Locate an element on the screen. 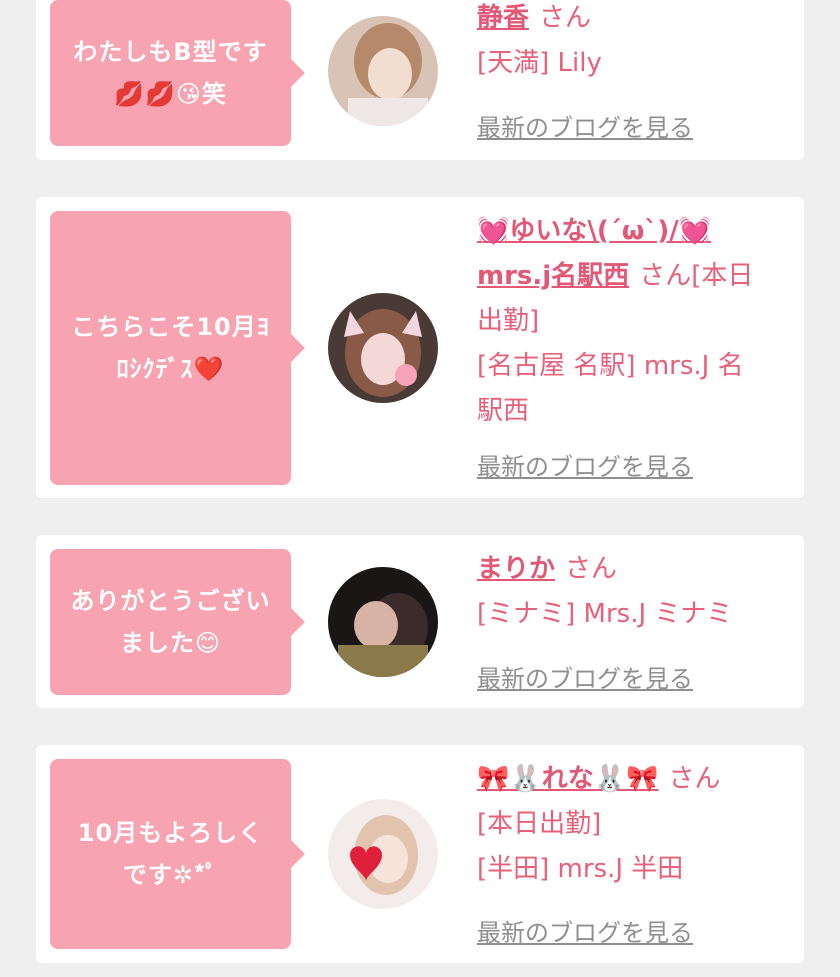 This screenshot has height=977, width=840. sender-info: まりか さん [ミナミ] Mrs.J ミナミ is located at coordinates (633, 592).